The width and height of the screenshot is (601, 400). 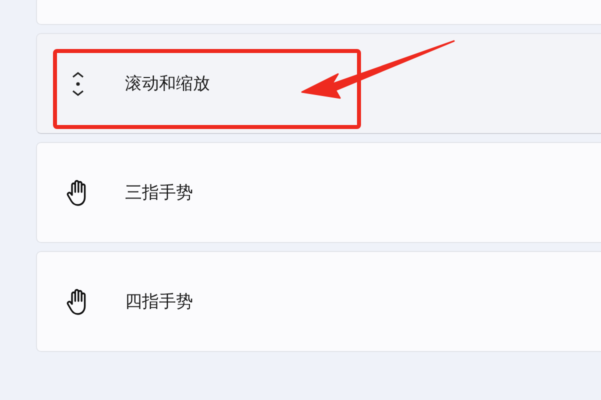 What do you see at coordinates (159, 193) in the screenshot?
I see `item-label: 三指手势` at bounding box center [159, 193].